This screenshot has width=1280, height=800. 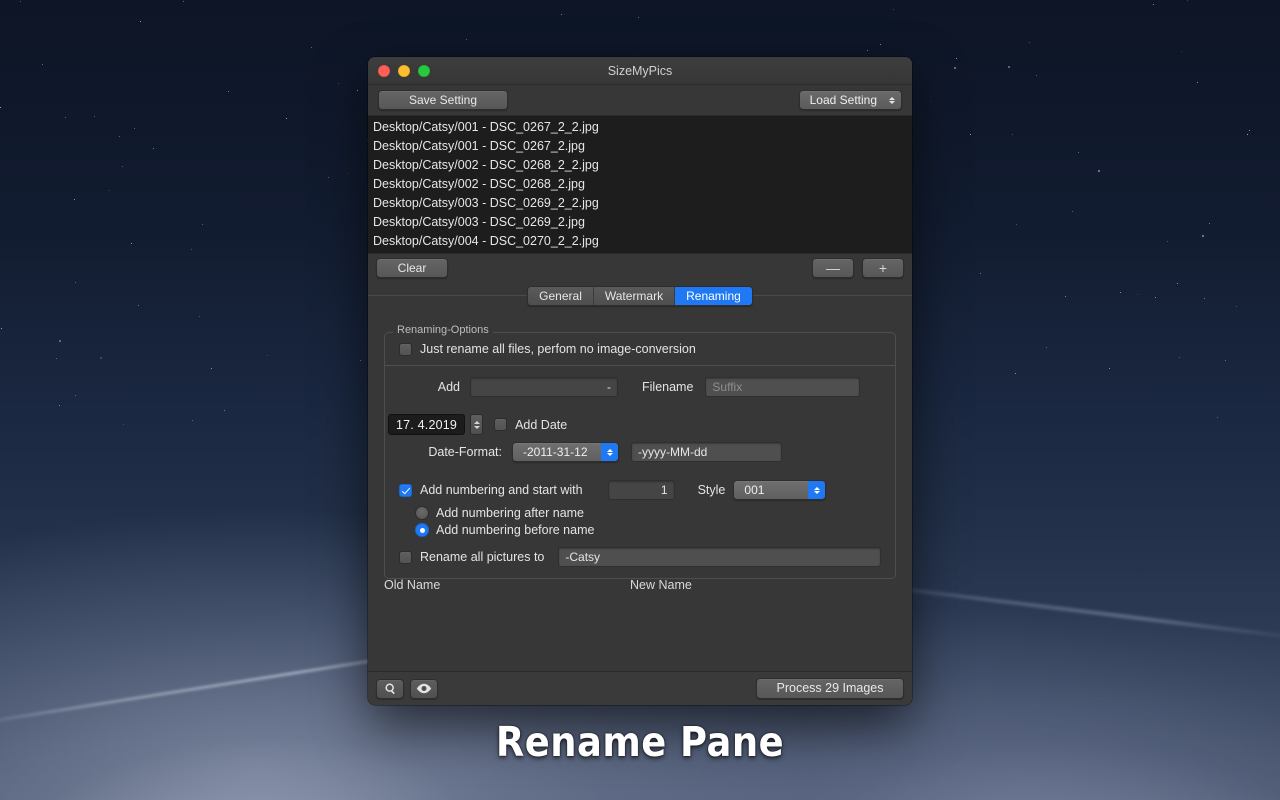 What do you see at coordinates (482, 557) in the screenshot?
I see `rename-all-label: Rename all pictures to` at bounding box center [482, 557].